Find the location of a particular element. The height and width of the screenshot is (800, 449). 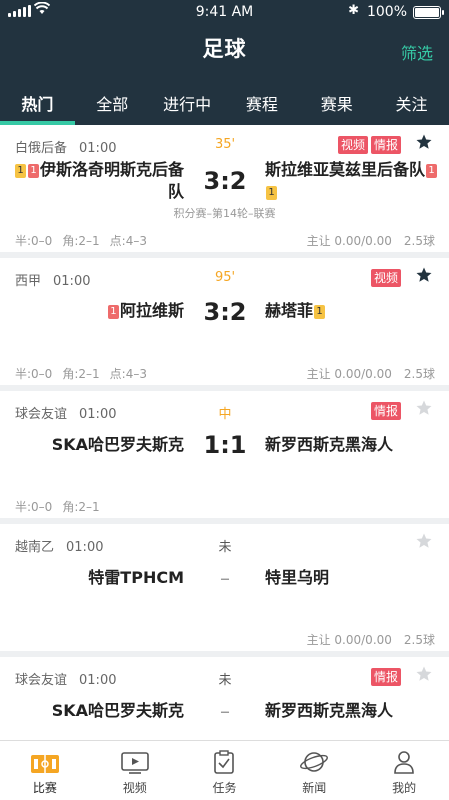

league-label: 西甲 is located at coordinates (28, 281).